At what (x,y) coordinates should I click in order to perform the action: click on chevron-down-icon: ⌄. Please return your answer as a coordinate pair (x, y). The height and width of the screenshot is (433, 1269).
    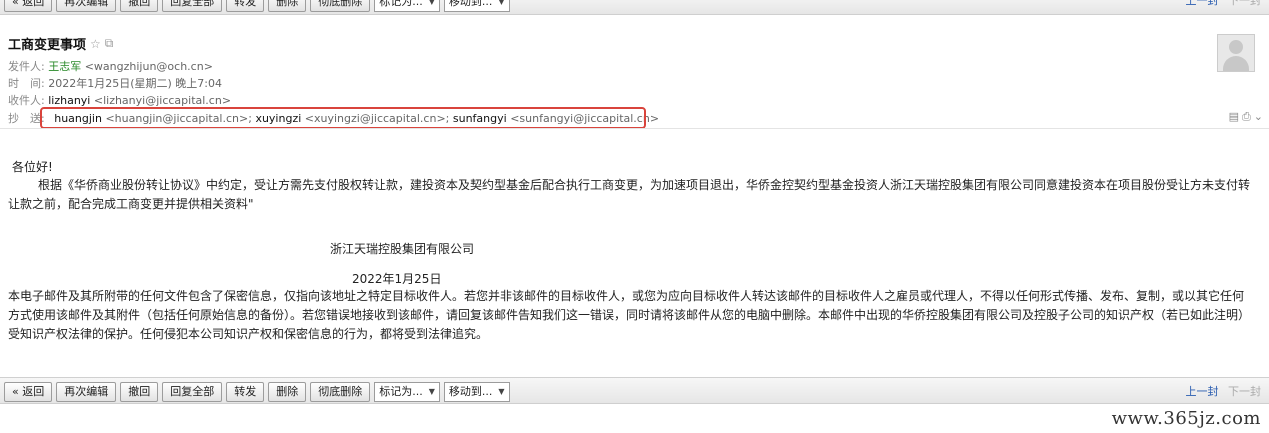
    Looking at the image, I should click on (1258, 117).